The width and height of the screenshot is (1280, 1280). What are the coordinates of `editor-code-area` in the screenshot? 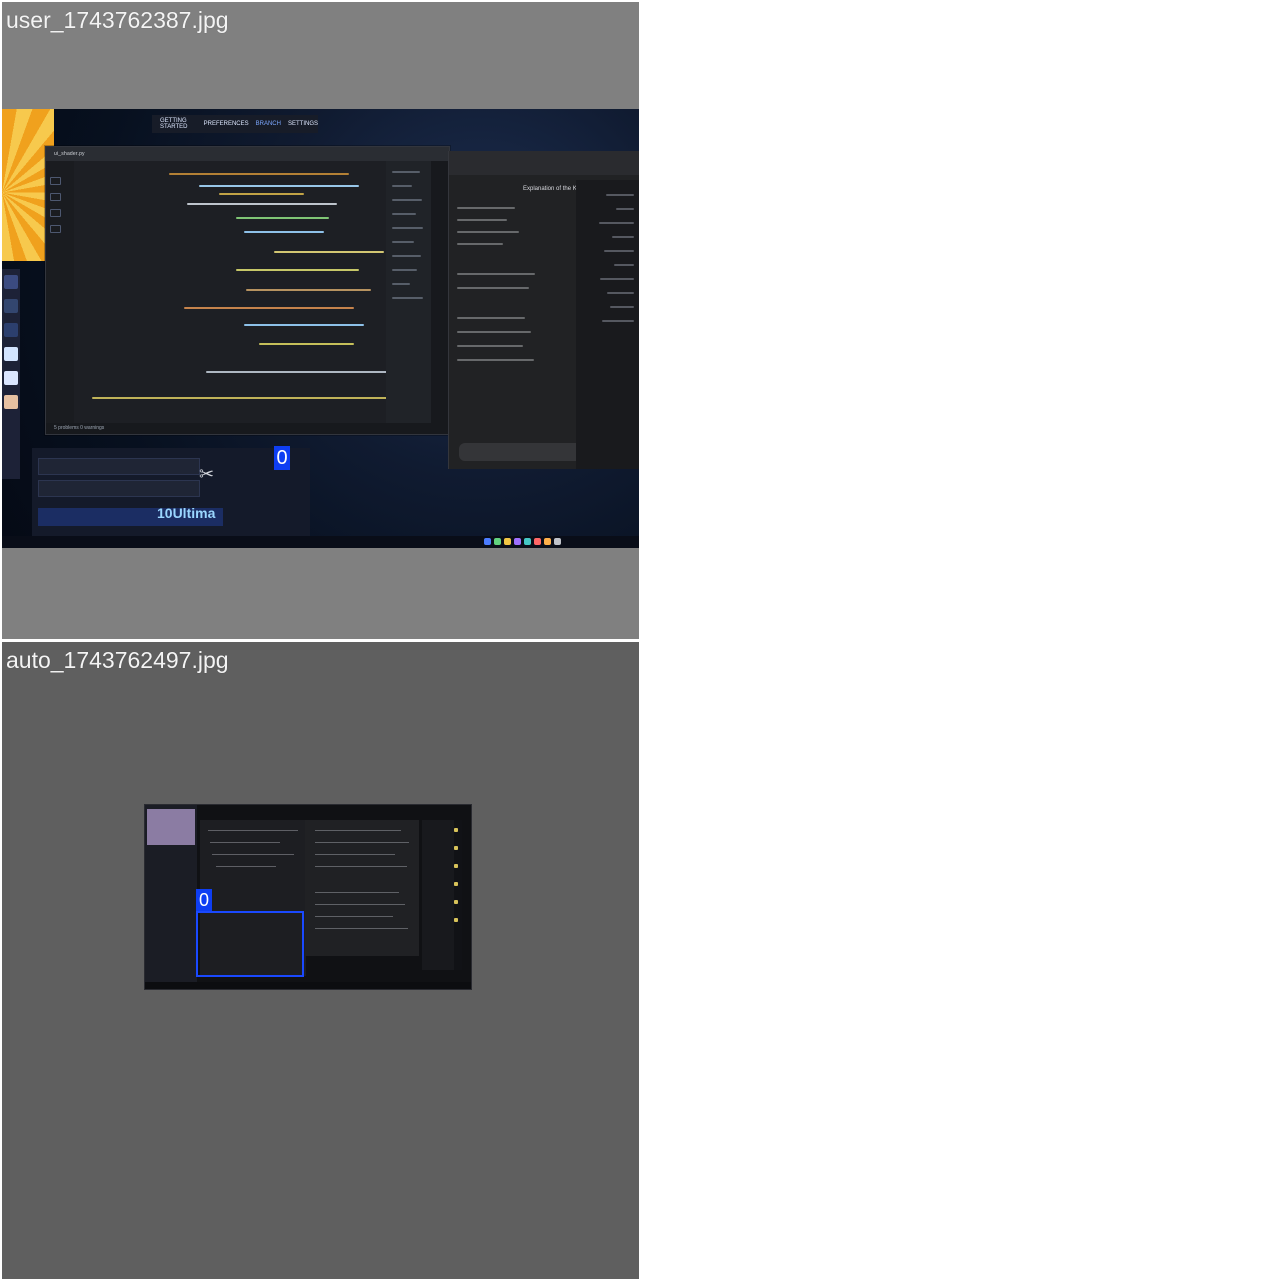 It's located at (239, 292).